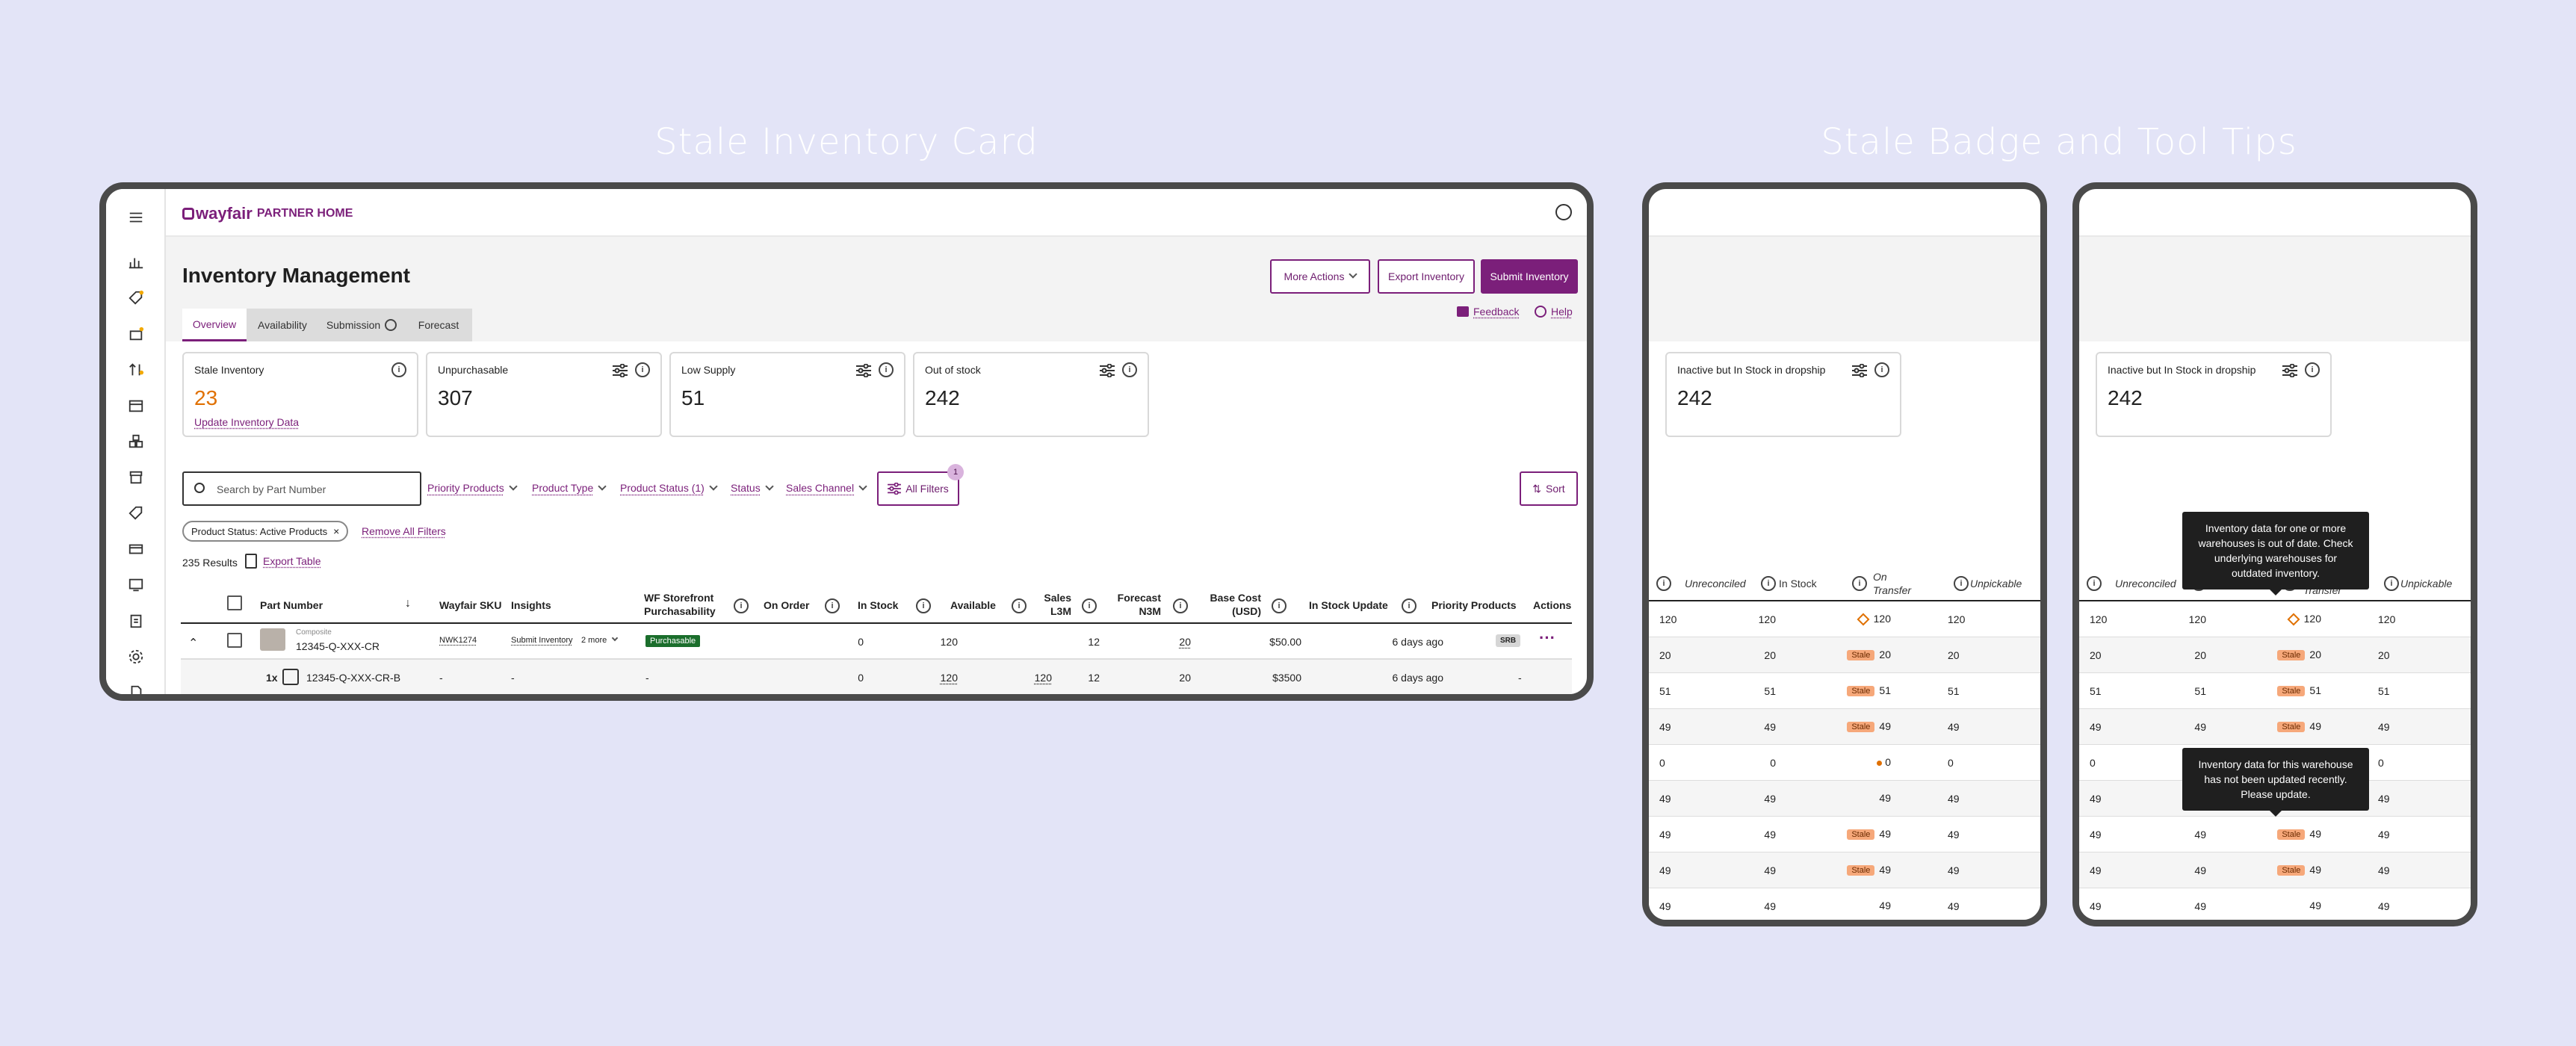 This screenshot has height=1046, width=2576. What do you see at coordinates (2285, 619) in the screenshot?
I see `in-stock-cell: 120` at bounding box center [2285, 619].